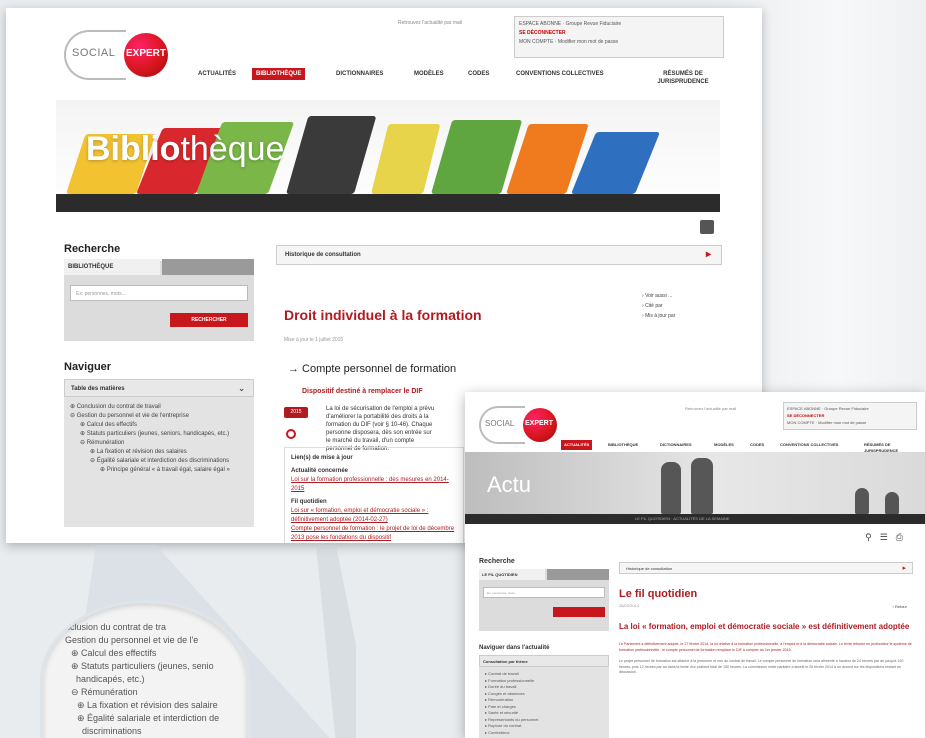 Image resolution: width=926 pixels, height=738 pixels. I want to click on book-blue, so click(616, 163).